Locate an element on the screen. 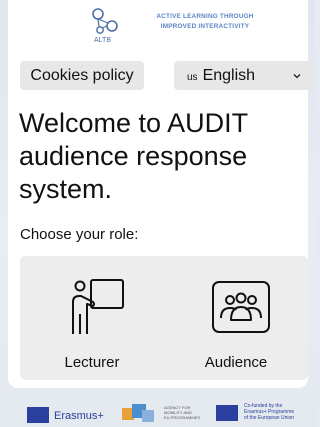 This screenshot has height=427, width=320. svg-text: ALTB is located at coordinates (102, 40).